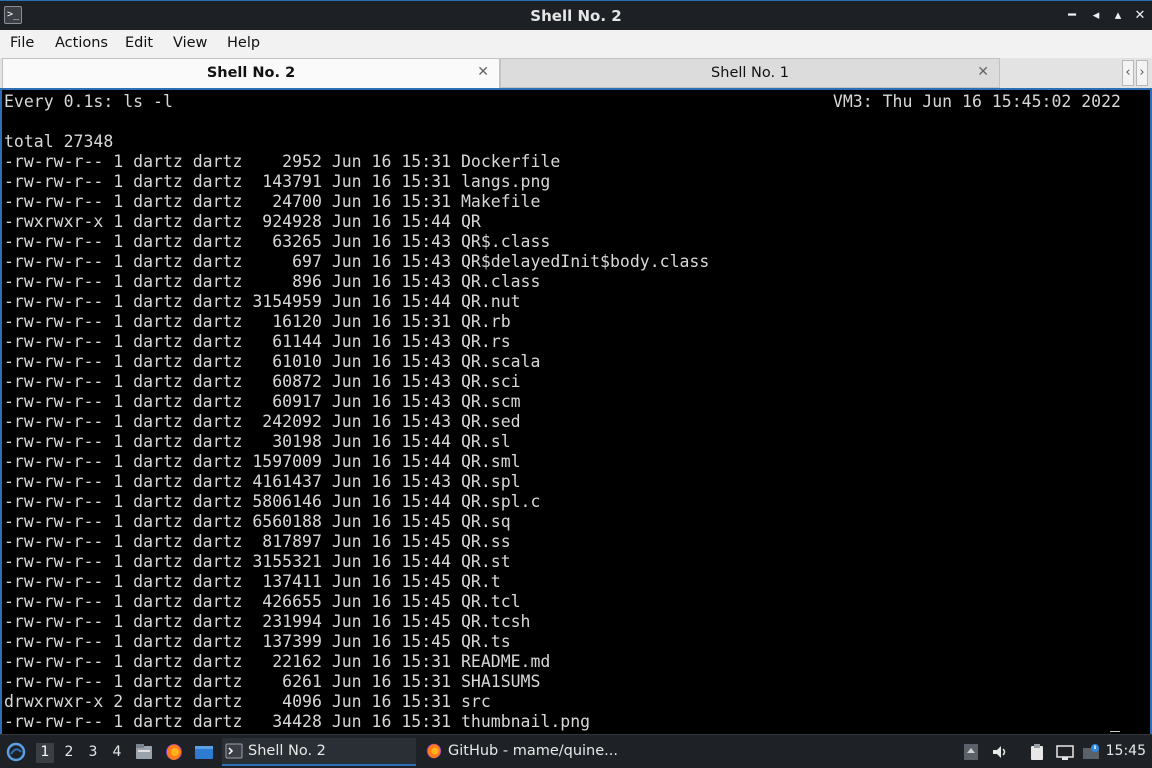 The image size is (1152, 768). Describe the element at coordinates (139, 43) in the screenshot. I see `menu-edit: Edit` at that location.